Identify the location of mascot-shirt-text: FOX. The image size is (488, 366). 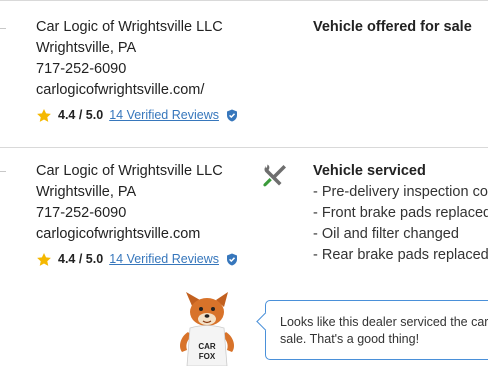
(207, 356).